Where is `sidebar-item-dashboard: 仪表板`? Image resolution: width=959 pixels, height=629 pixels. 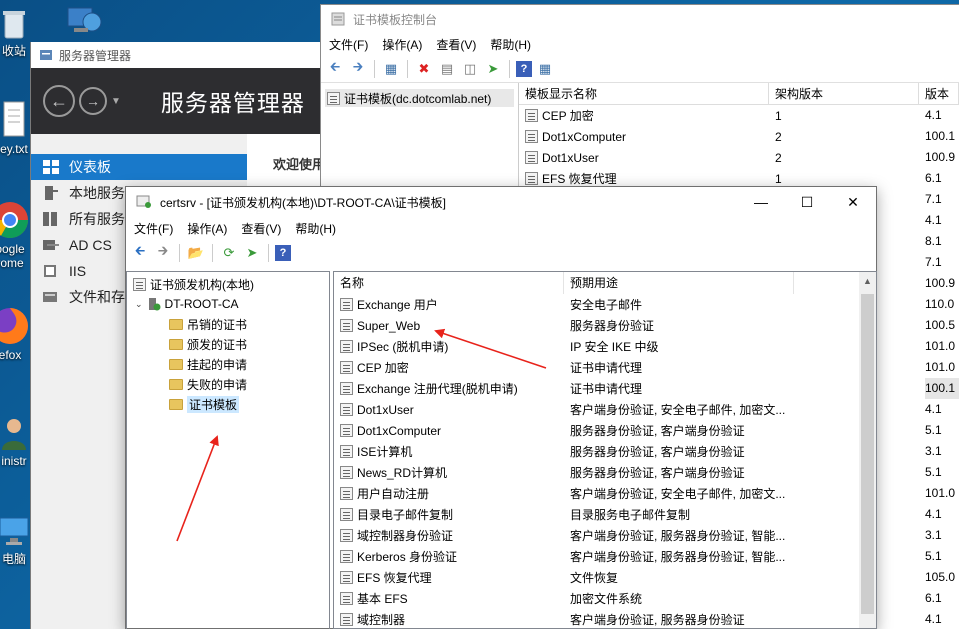 sidebar-item-dashboard: 仪表板 is located at coordinates (139, 167).